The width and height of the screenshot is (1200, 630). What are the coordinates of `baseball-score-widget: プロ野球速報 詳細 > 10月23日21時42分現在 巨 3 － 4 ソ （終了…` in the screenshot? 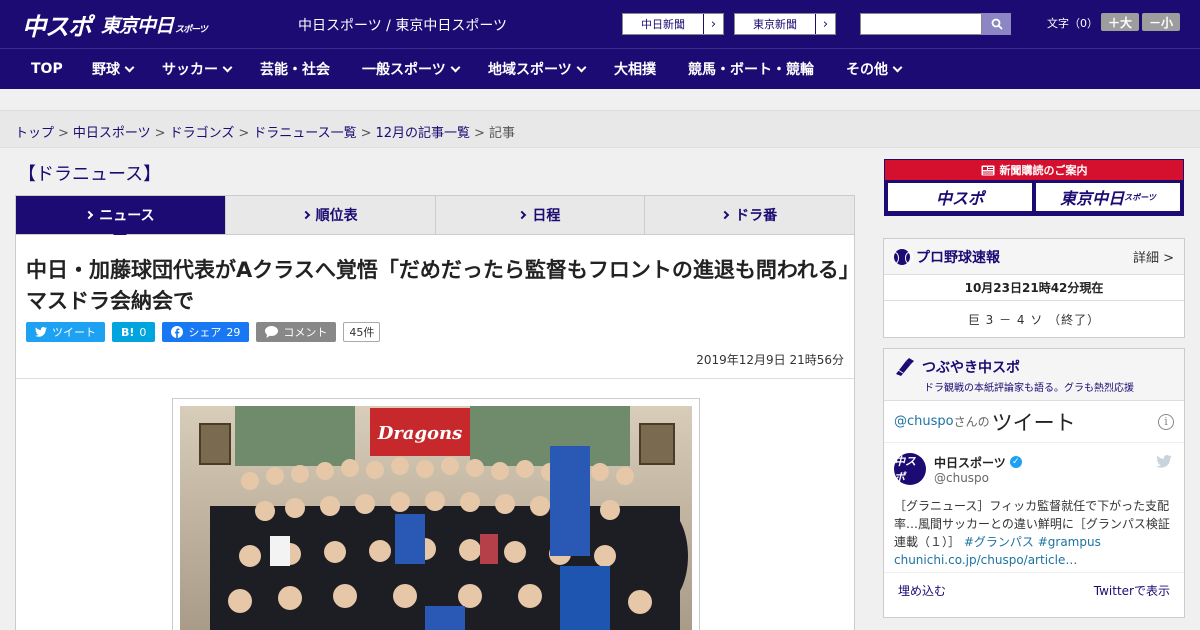 It's located at (1034, 288).